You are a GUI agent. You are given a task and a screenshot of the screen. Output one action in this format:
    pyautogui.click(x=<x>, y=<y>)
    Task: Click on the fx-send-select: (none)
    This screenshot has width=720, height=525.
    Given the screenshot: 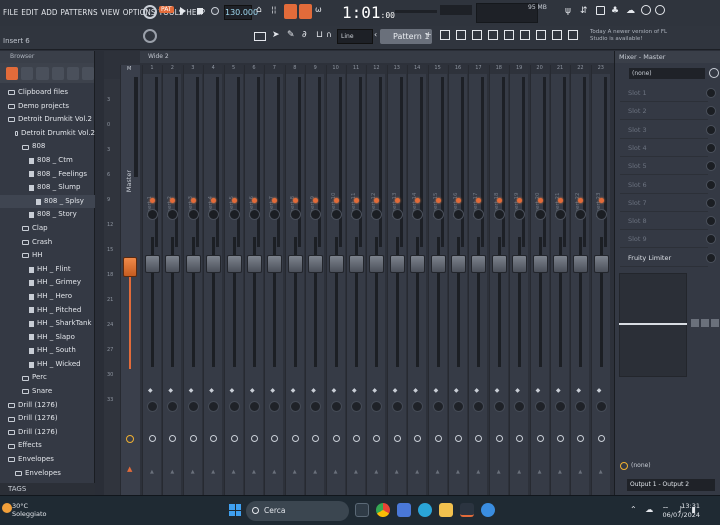 What is the action you would take?
    pyautogui.click(x=667, y=466)
    